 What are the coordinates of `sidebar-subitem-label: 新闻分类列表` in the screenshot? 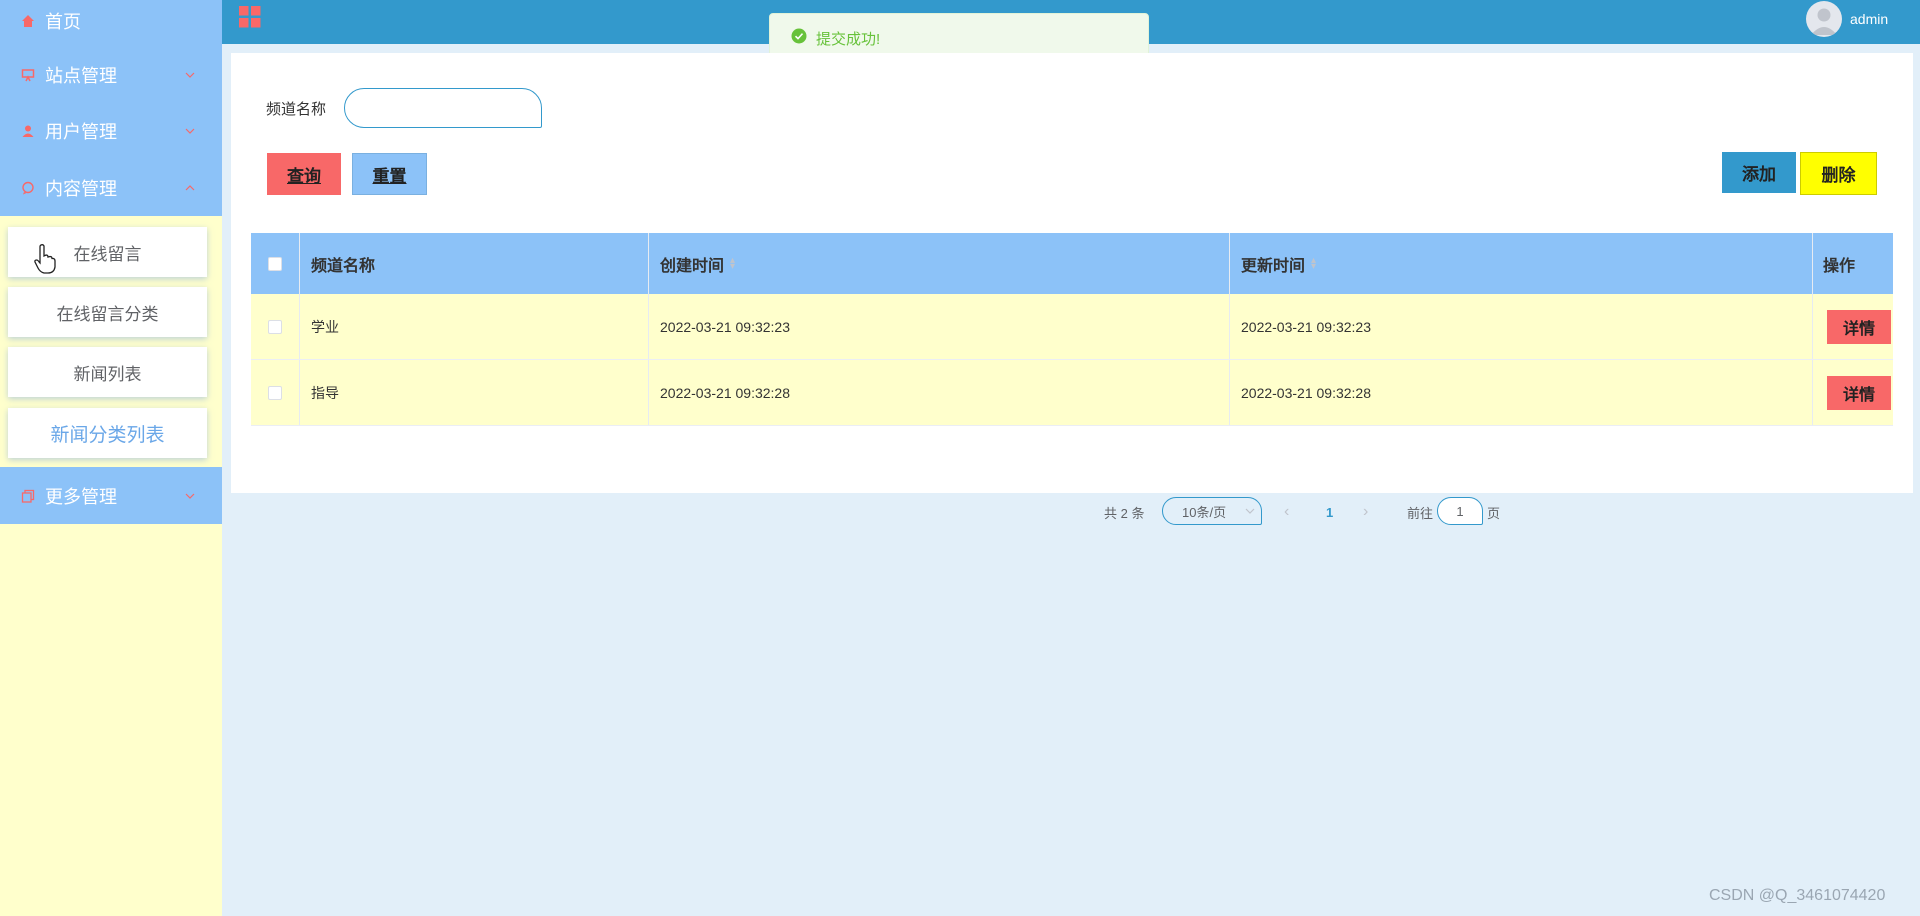 It's located at (107, 435).